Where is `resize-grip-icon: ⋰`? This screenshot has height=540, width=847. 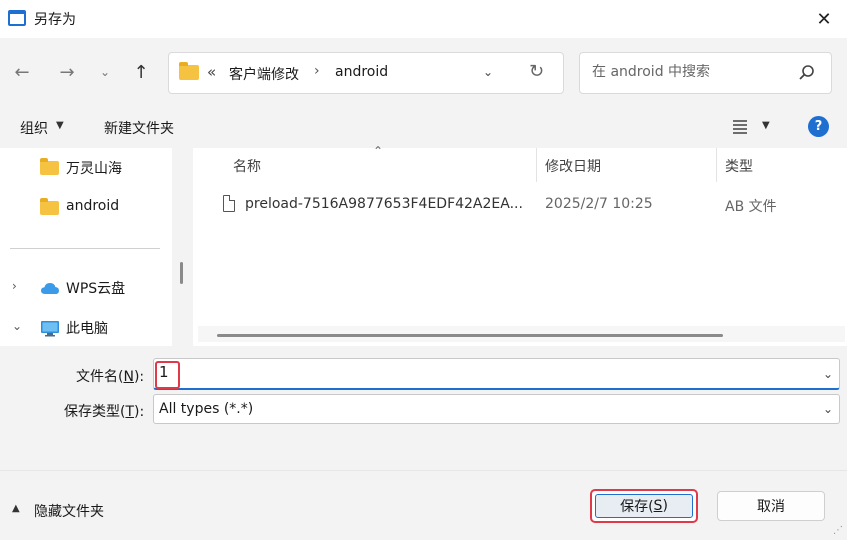 resize-grip-icon: ⋰ is located at coordinates (838, 530).